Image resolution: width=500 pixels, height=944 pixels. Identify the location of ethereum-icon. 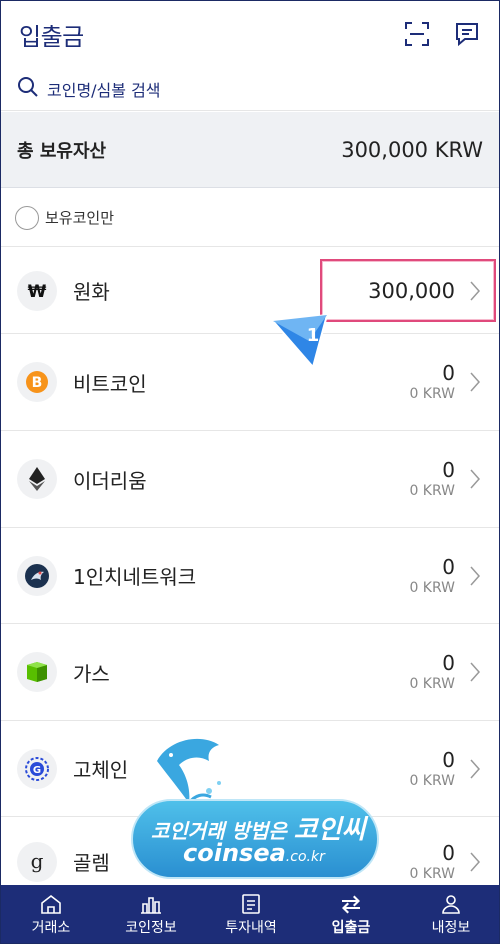
(37, 479).